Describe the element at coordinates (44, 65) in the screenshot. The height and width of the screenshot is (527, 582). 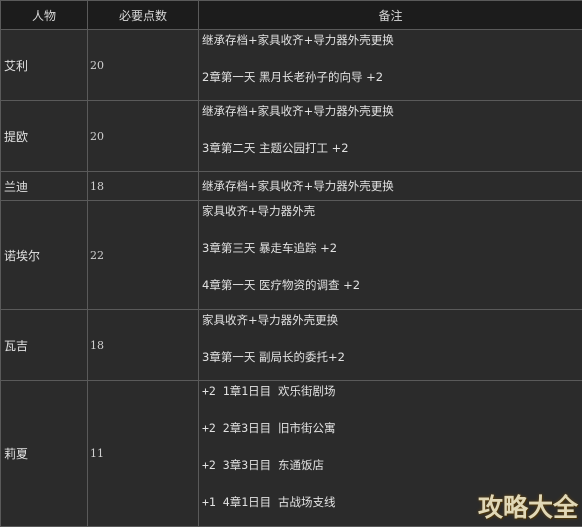
I see `character-name: 艾利` at that location.